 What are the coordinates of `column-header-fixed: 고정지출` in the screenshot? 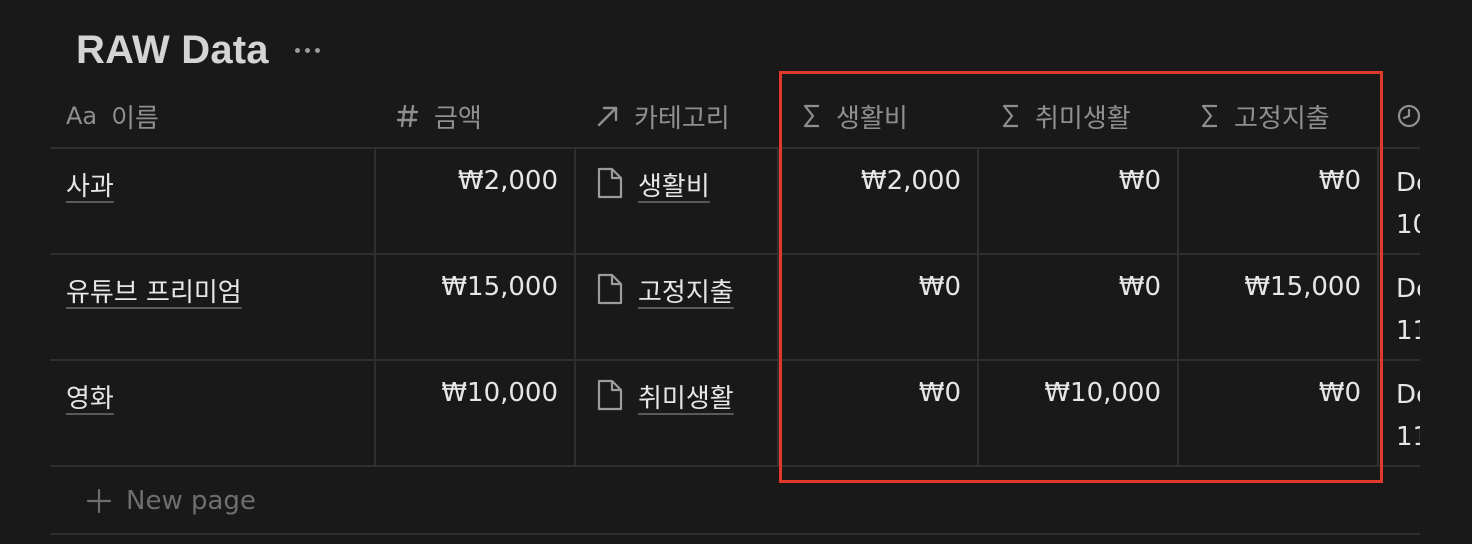 It's located at (1265, 116).